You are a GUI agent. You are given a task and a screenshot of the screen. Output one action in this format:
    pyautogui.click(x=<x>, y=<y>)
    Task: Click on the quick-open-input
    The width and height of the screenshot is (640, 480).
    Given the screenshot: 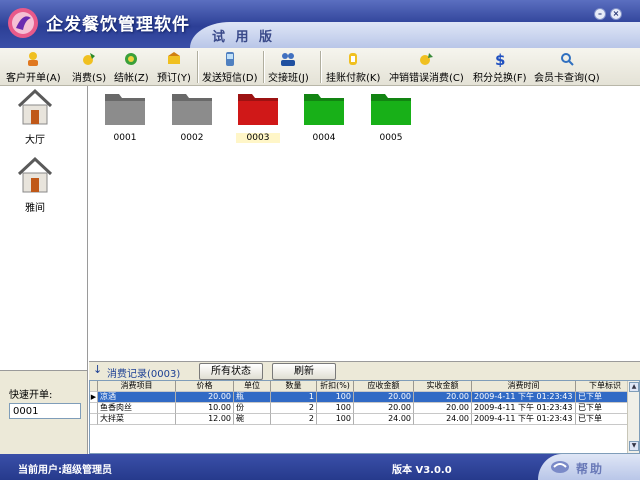 What is the action you would take?
    pyautogui.click(x=45, y=411)
    